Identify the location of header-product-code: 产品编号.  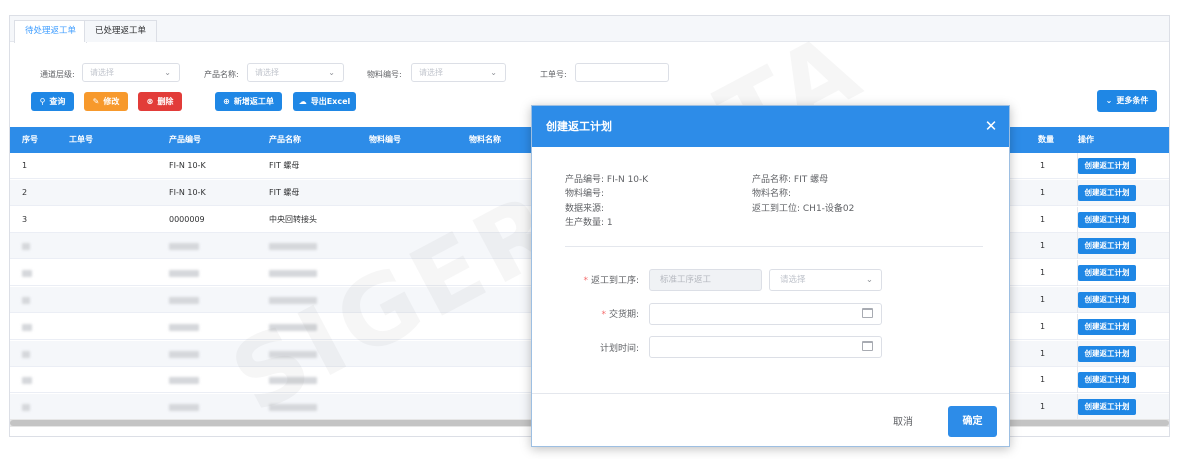
(185, 139).